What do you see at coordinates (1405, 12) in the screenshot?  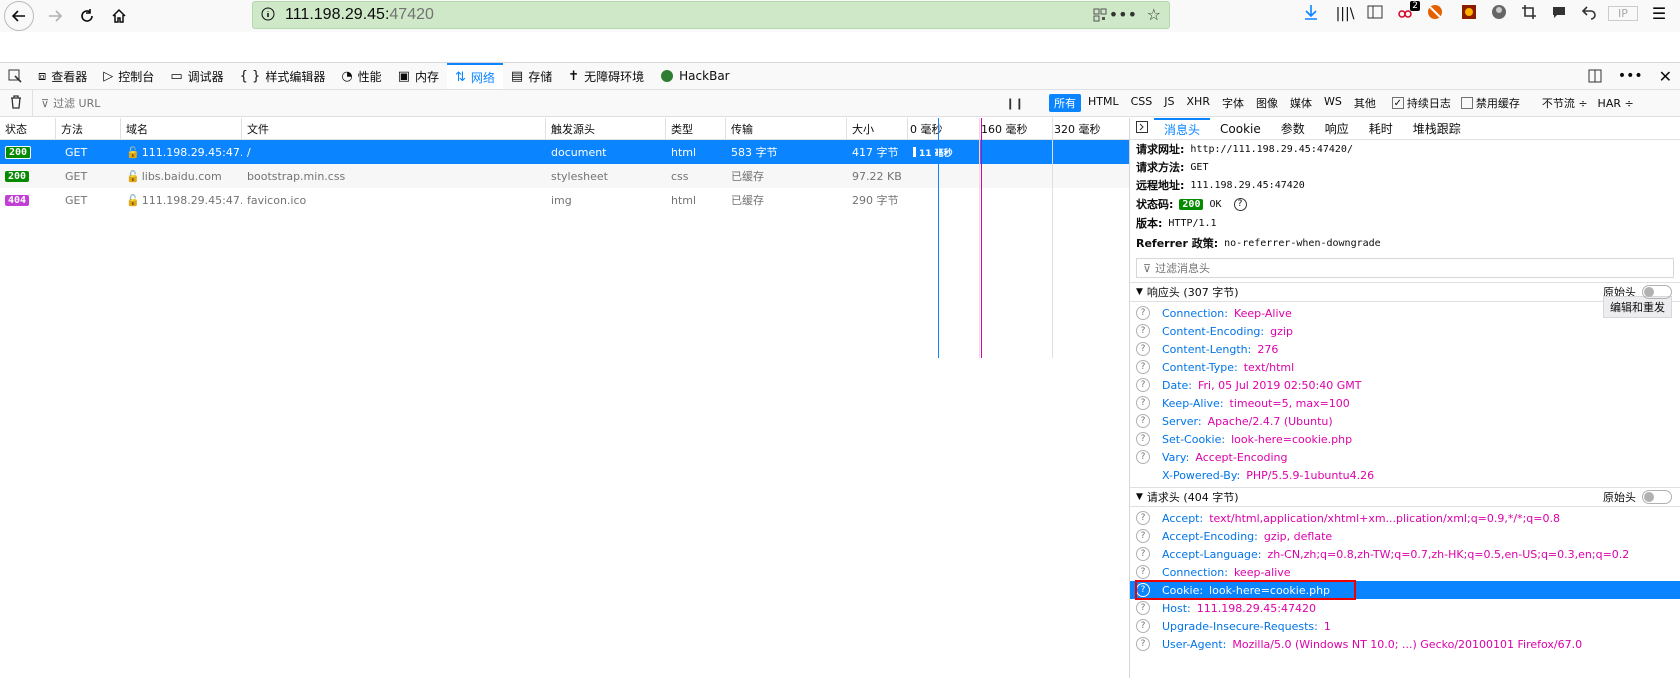 I see `extension-badge-icon: 2` at bounding box center [1405, 12].